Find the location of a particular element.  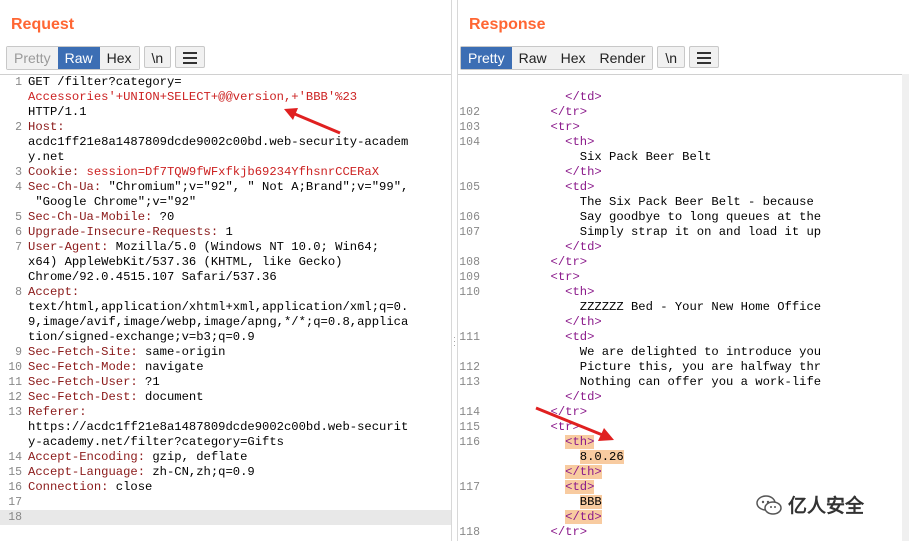

response-line: ZZZZZZ Bed - Your New Home Office is located at coordinates (683, 307).